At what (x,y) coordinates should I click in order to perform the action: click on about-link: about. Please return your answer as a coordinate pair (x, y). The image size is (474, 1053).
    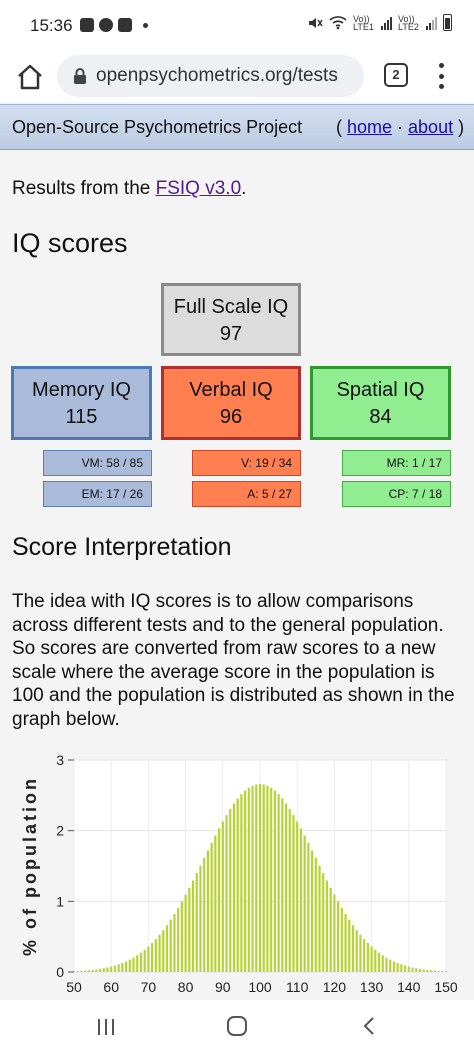
    Looking at the image, I should click on (430, 127).